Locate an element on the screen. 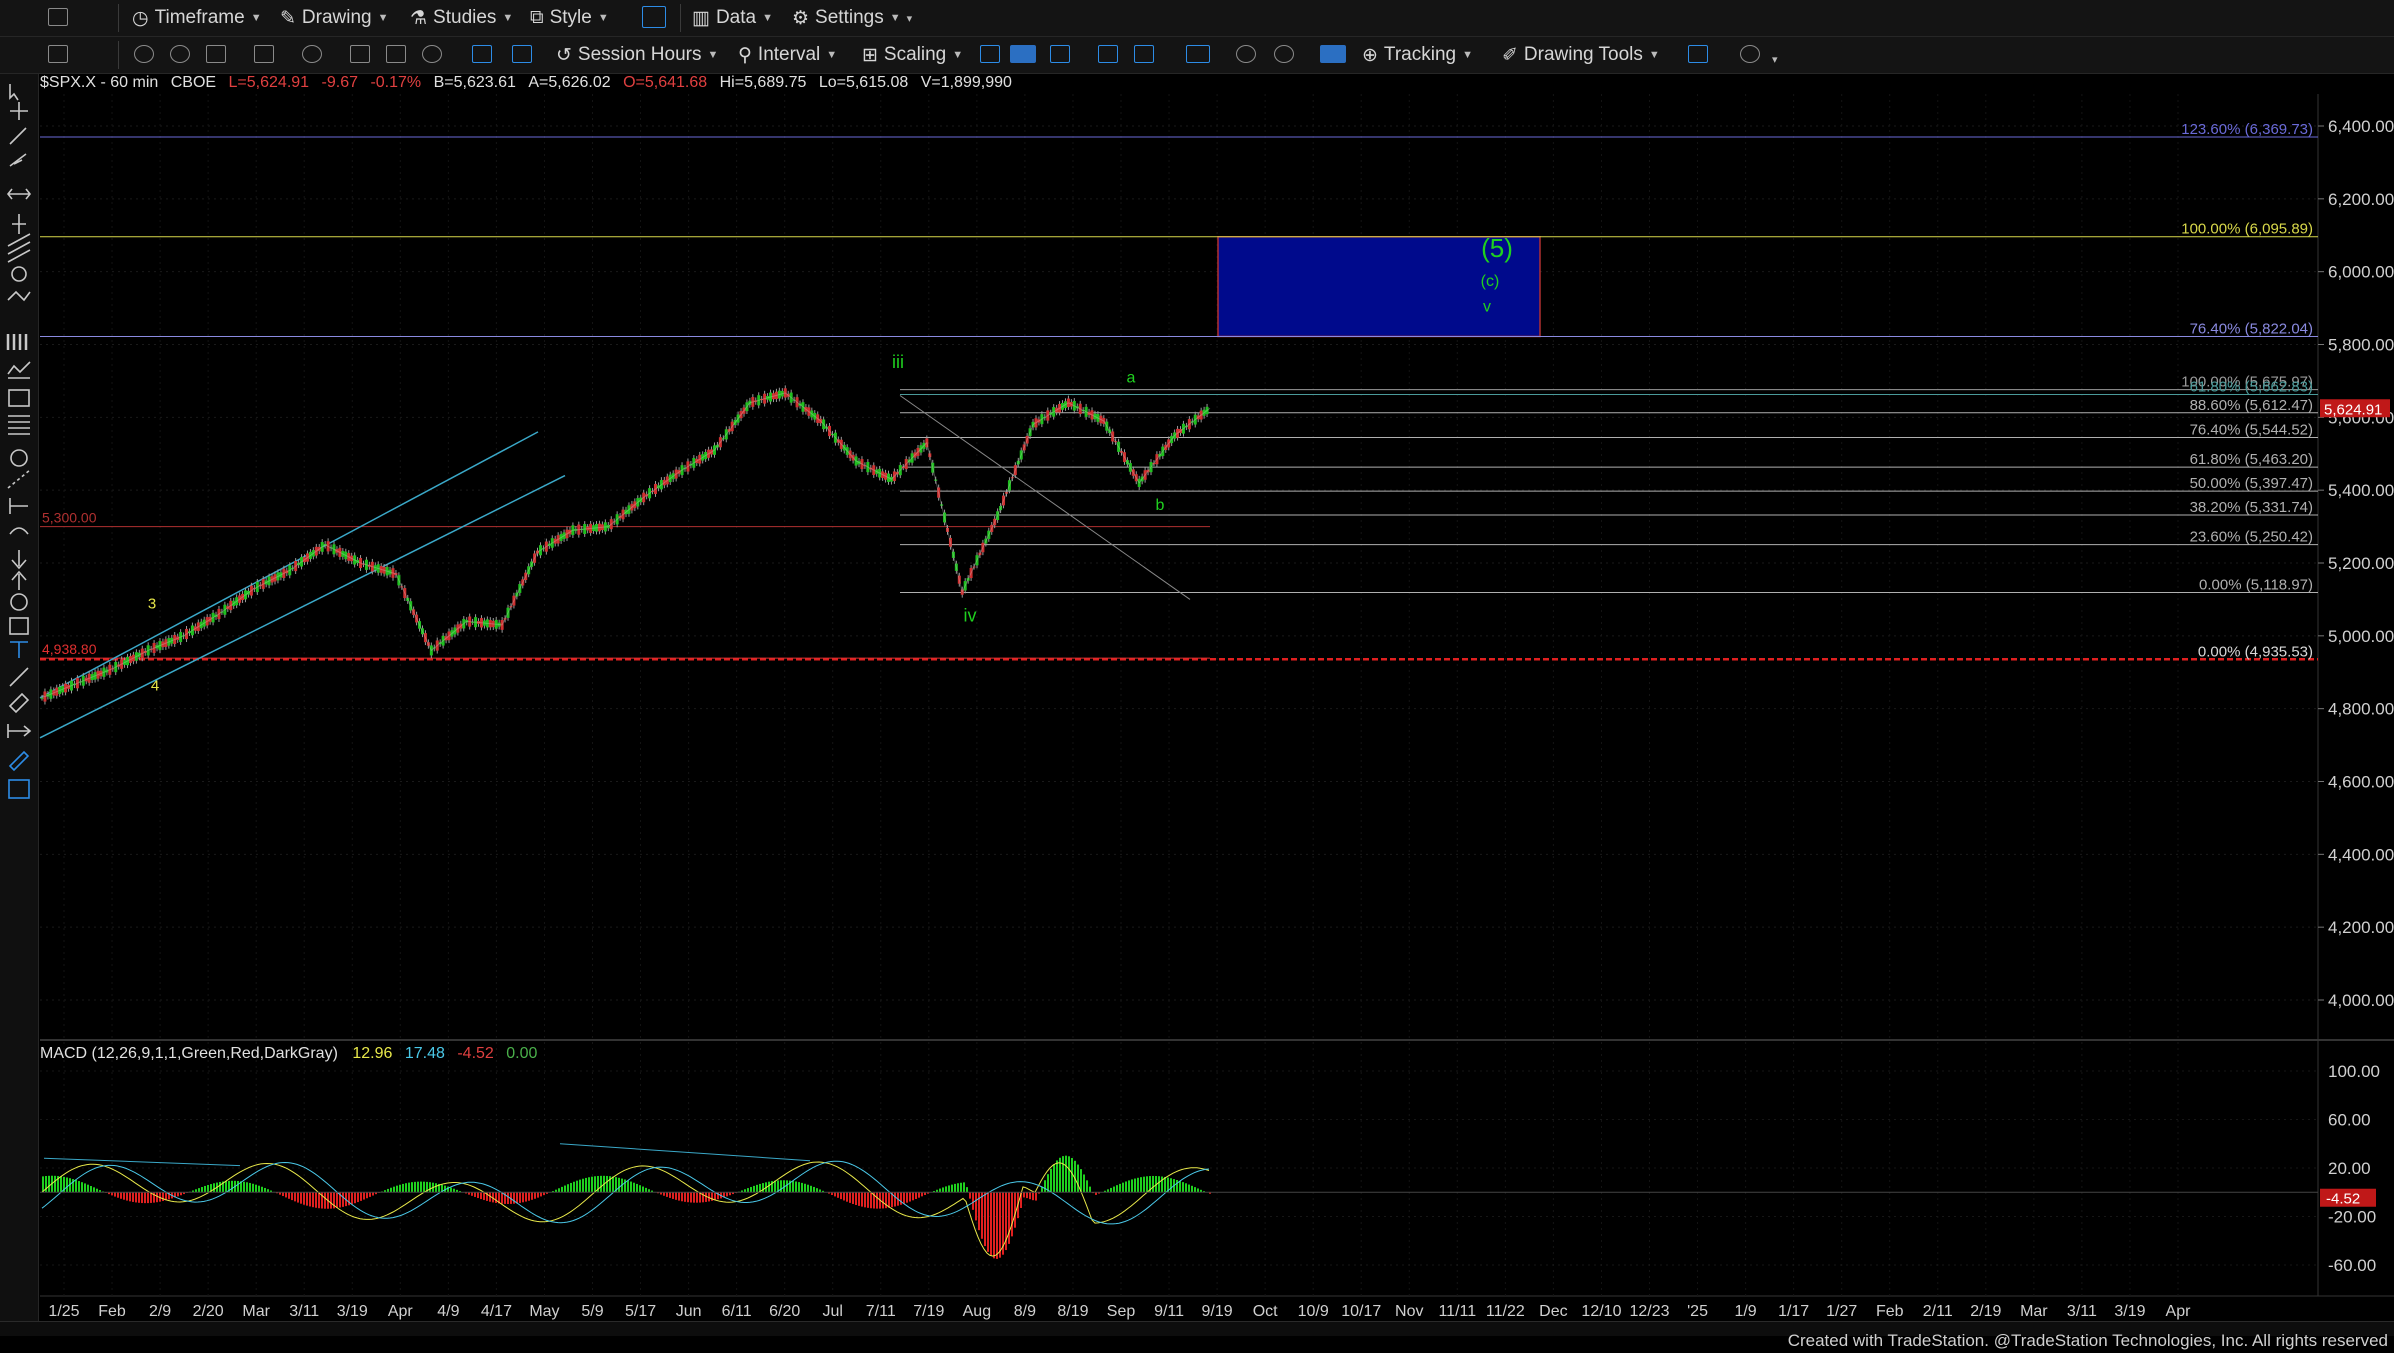 The width and height of the screenshot is (2394, 1353). bid-price: B=5,623.61 is located at coordinates (474, 82).